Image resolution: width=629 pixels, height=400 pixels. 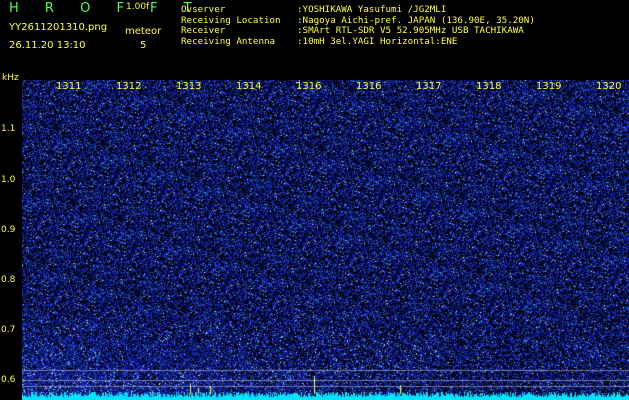 I want to click on info-key: Receiver, so click(x=203, y=30).